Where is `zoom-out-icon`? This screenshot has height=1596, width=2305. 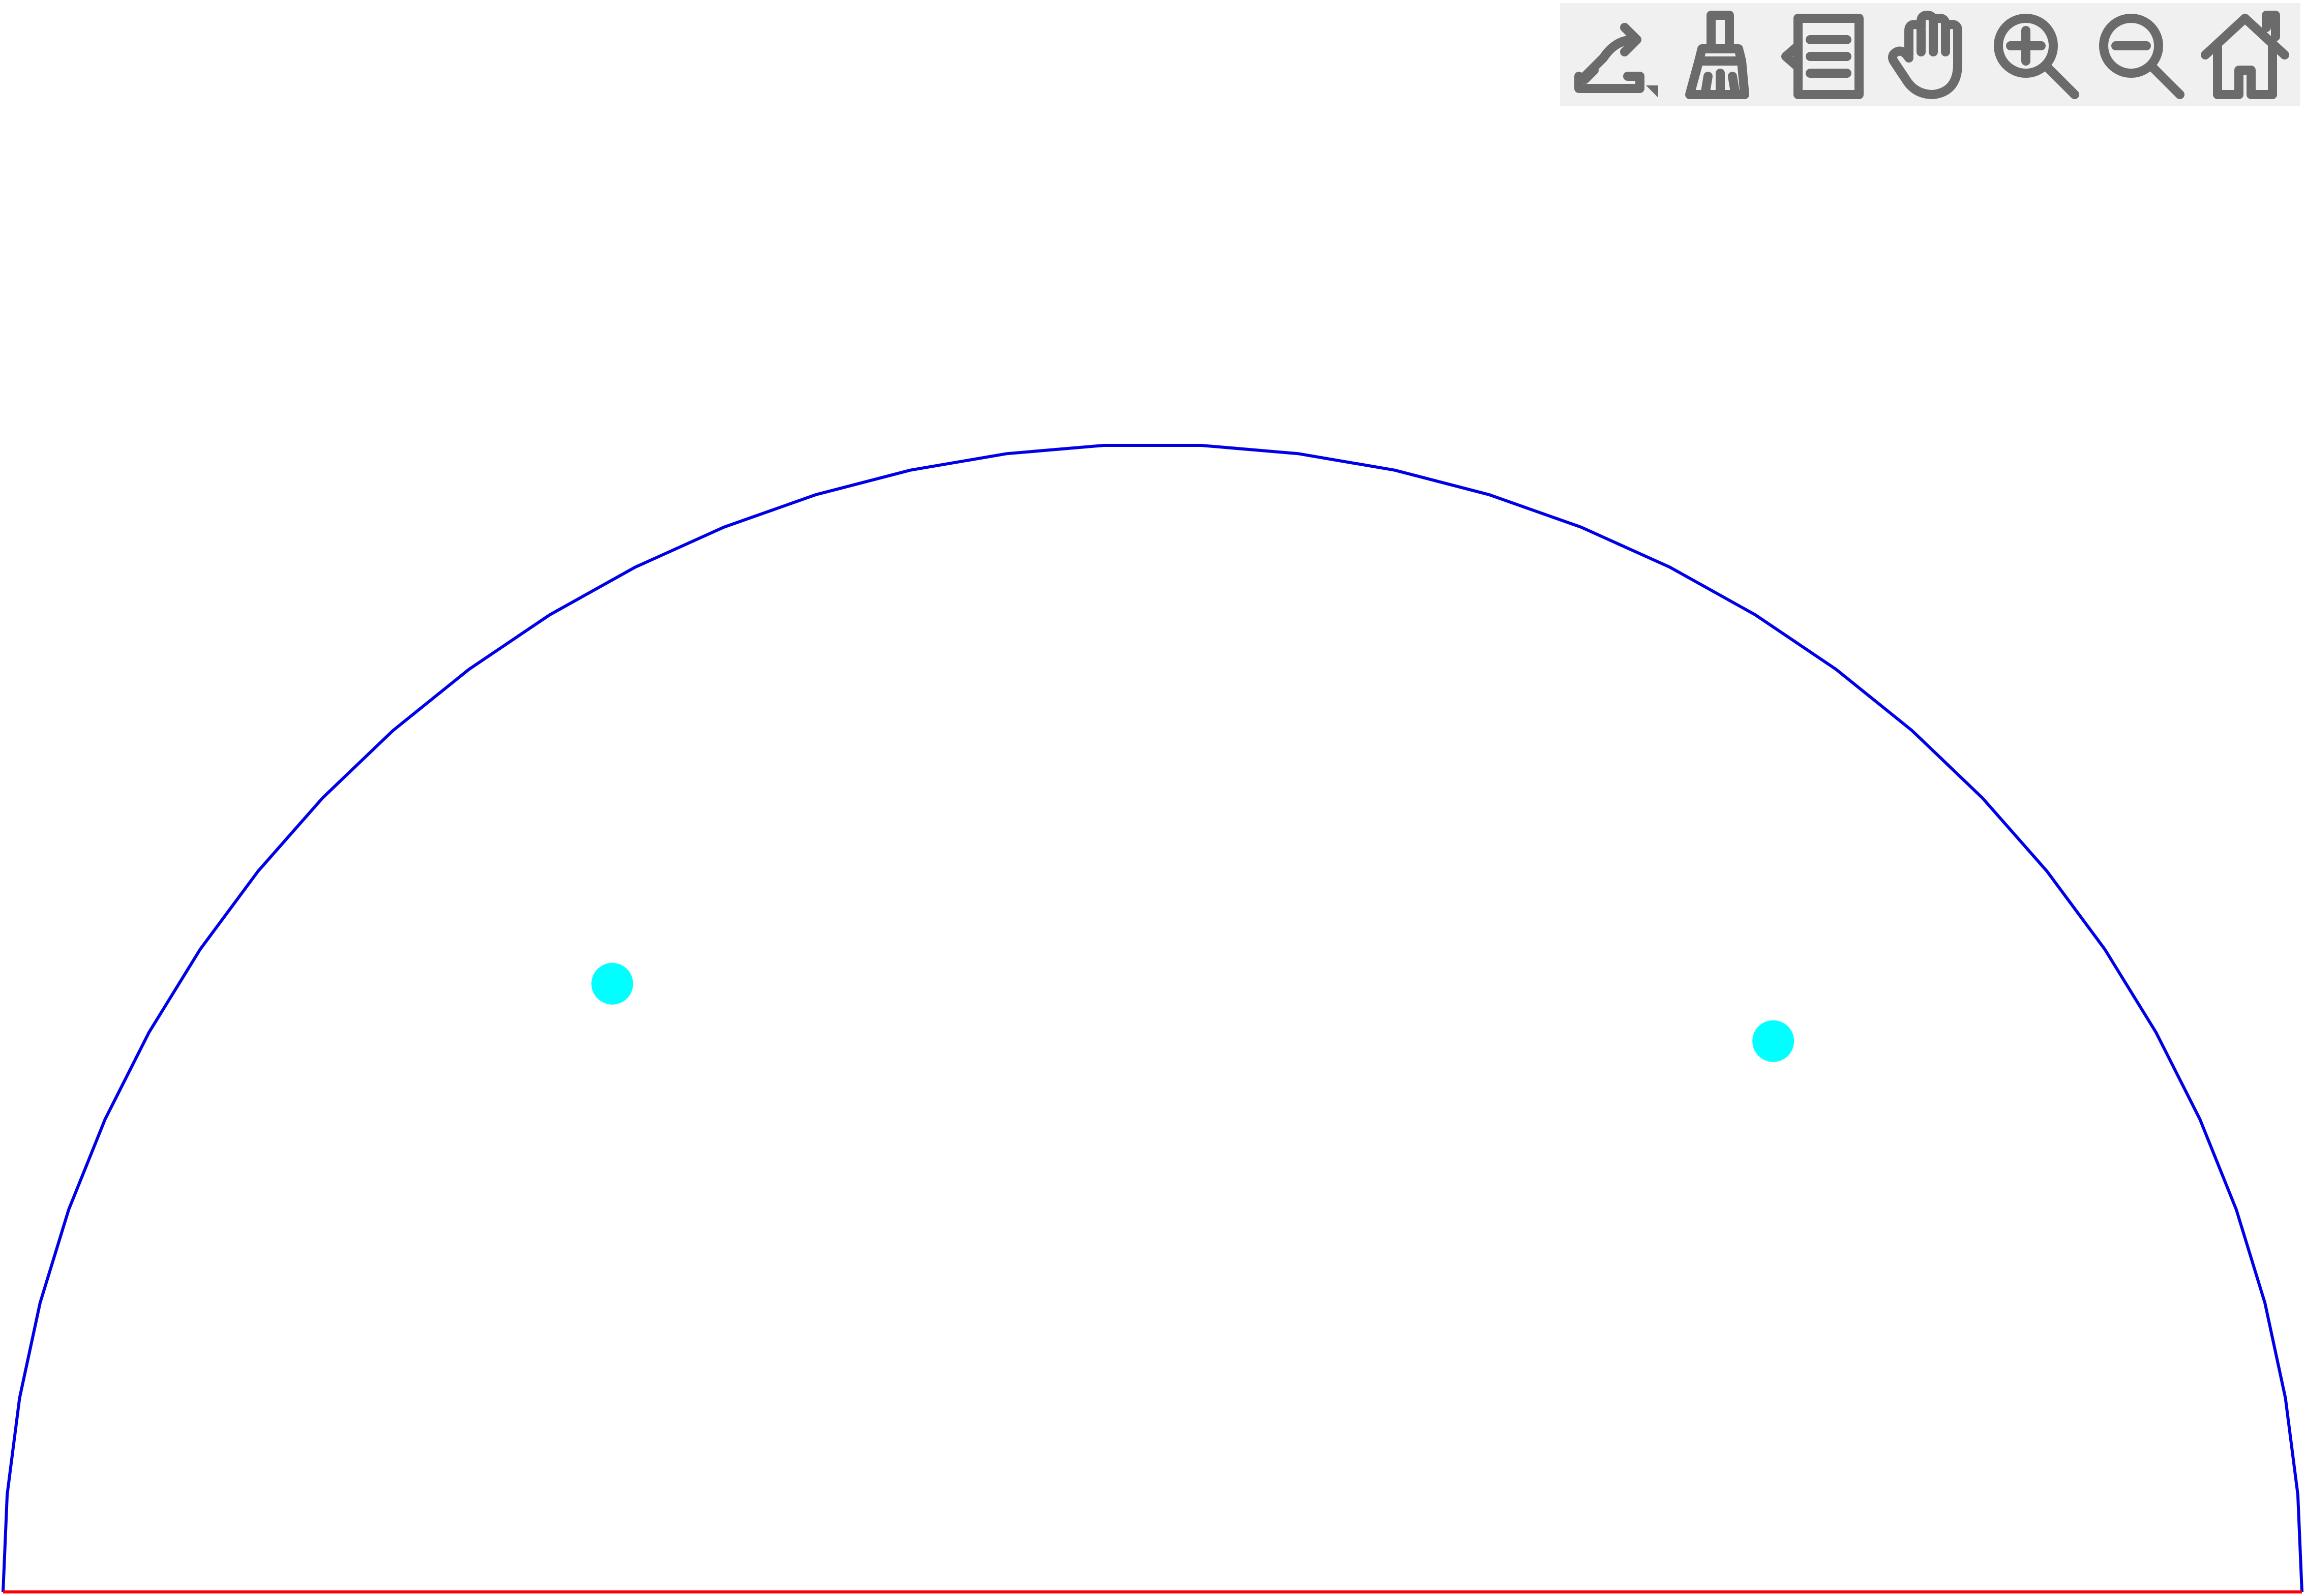
zoom-out-icon is located at coordinates (2141, 56).